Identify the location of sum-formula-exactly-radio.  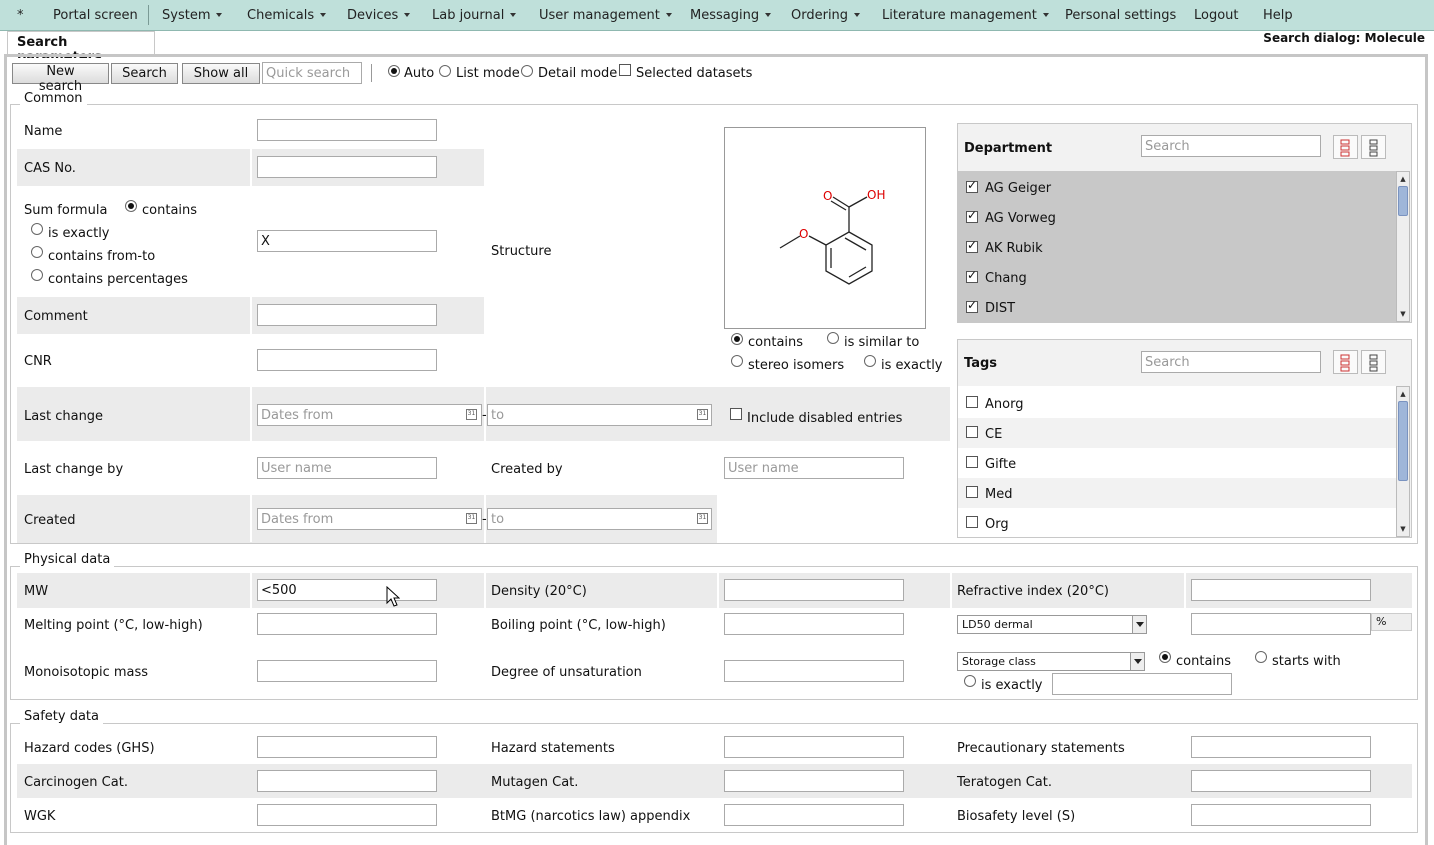
(37, 229).